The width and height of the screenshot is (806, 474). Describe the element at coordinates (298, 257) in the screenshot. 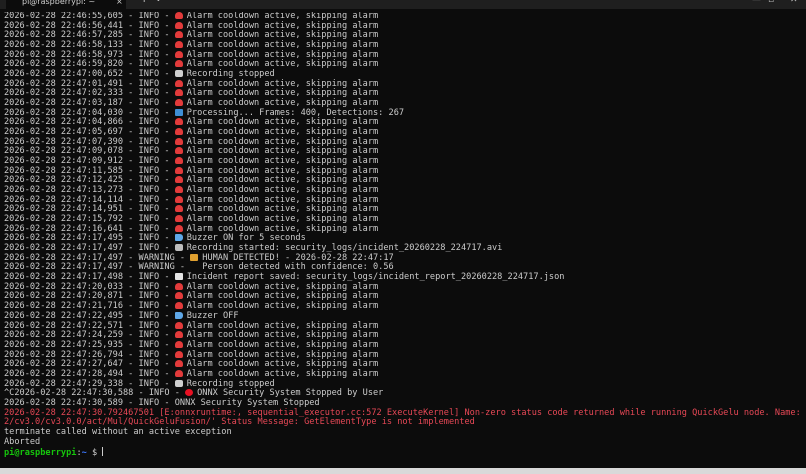

I see `log-message: HUMAN DETECTED! - 2026-02-28 22:47:17` at that location.